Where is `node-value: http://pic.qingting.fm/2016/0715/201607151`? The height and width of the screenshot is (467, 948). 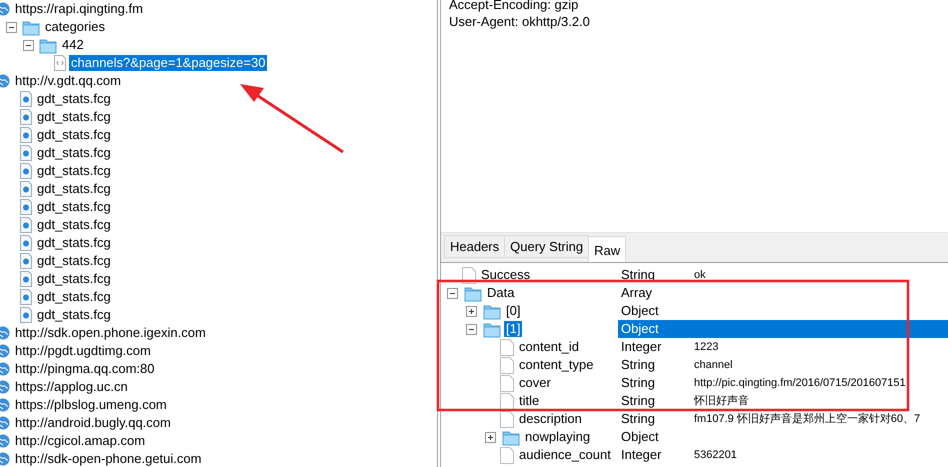
node-value: http://pic.qingting.fm/2016/0715/201607151 is located at coordinates (800, 382).